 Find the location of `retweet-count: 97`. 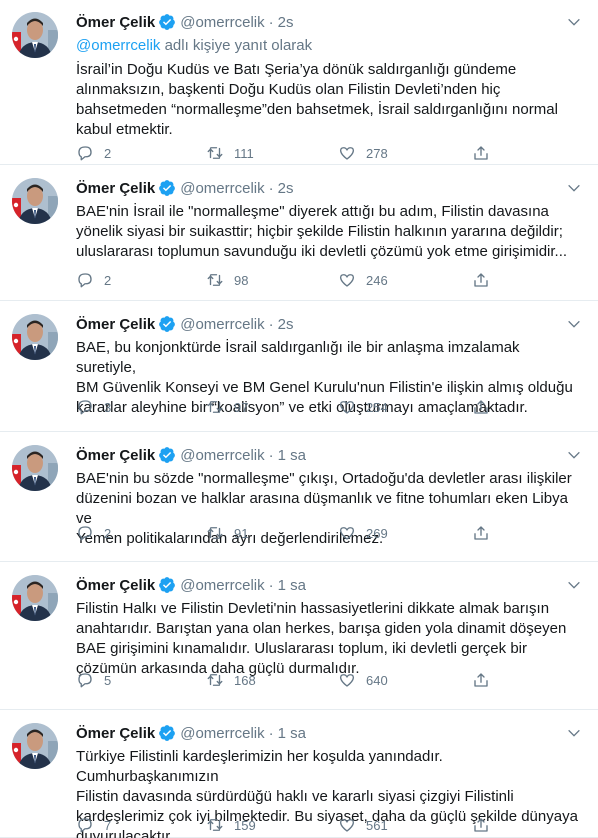

retweet-count: 97 is located at coordinates (241, 407).